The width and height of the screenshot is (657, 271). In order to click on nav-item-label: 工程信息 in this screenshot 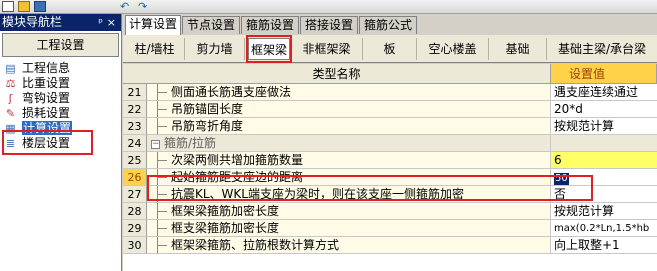, I will do `click(46, 68)`.